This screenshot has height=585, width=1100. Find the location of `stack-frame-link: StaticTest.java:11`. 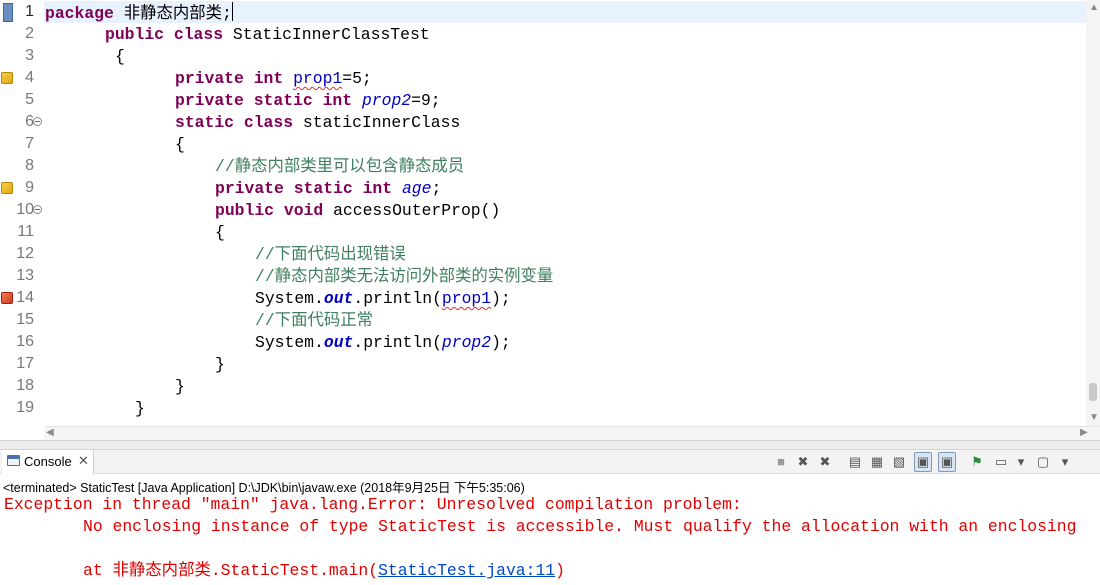

stack-frame-link: StaticTest.java:11 is located at coordinates (466, 570).